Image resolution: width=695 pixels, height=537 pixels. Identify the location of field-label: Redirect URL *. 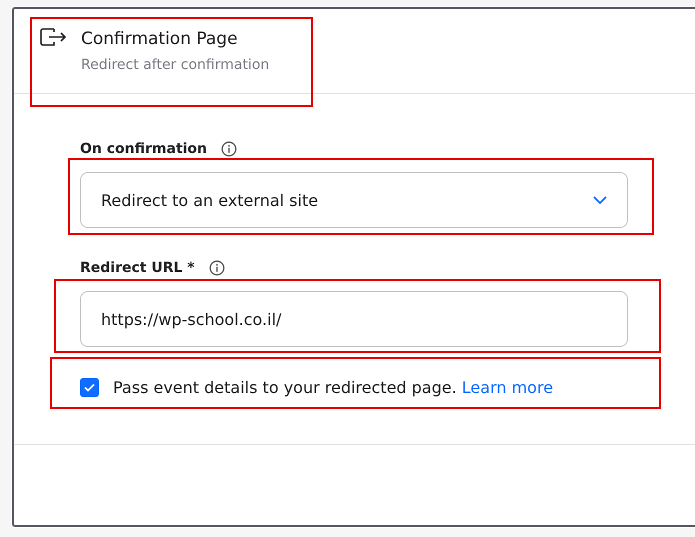
(137, 268).